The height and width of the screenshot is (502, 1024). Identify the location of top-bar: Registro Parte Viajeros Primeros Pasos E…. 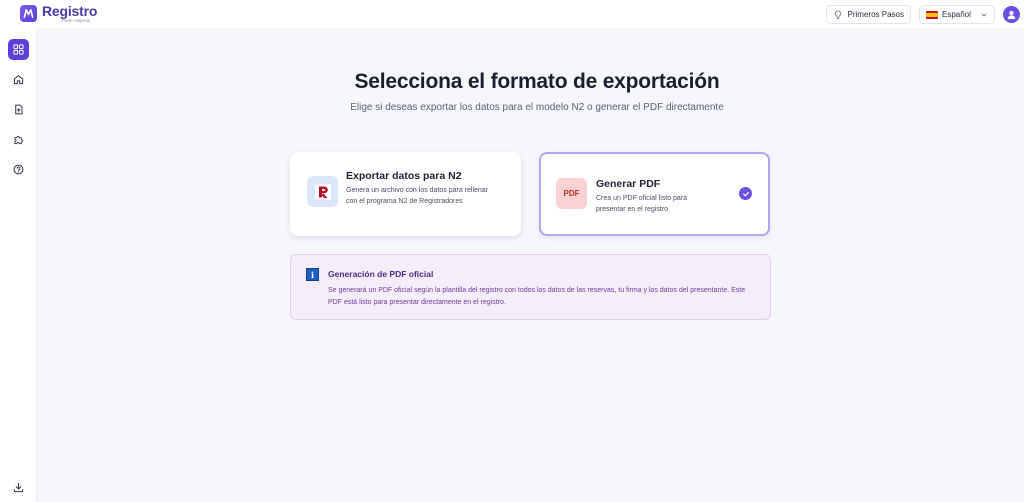
(512, 14).